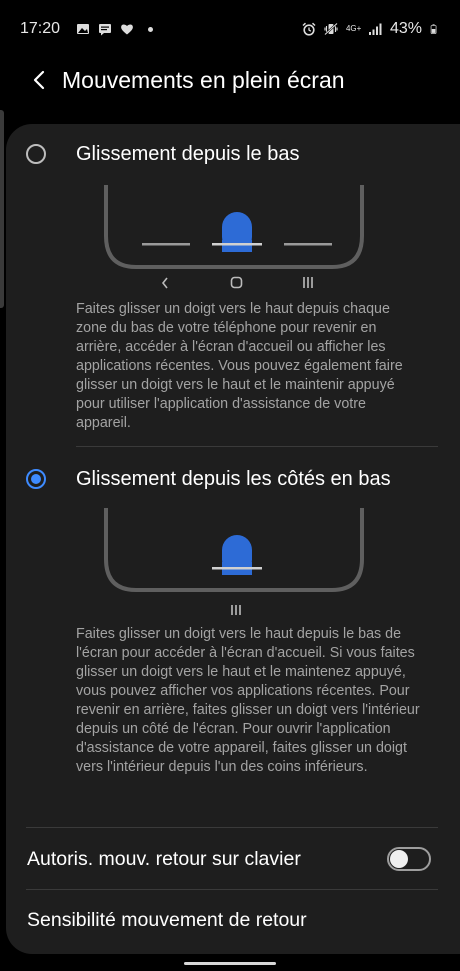 This screenshot has height=971, width=460. I want to click on keyboard-back-gesture-toggle, so click(409, 859).